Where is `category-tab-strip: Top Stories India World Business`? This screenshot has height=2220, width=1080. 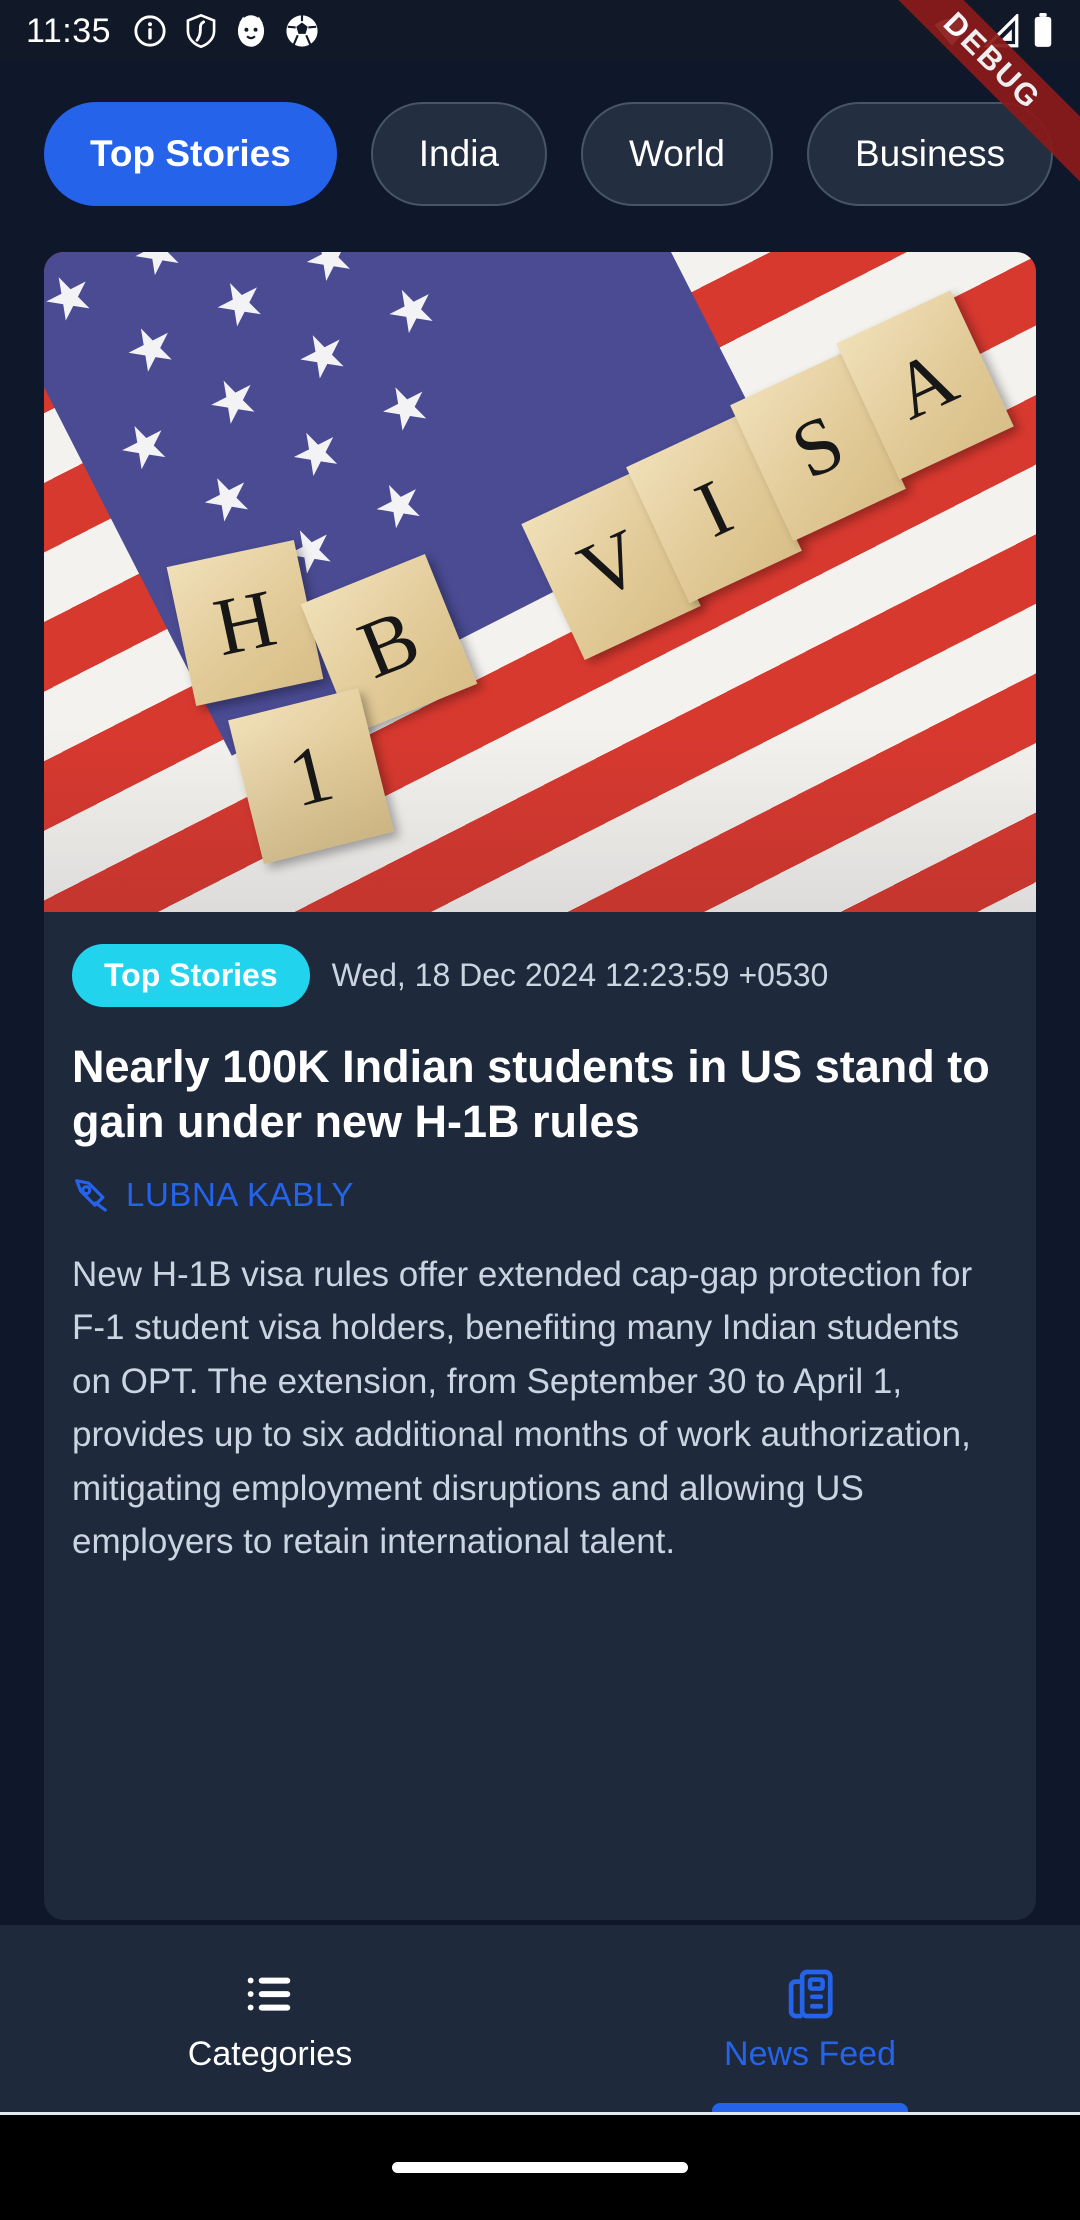
category-tab-strip: Top Stories India World Business is located at coordinates (540, 154).